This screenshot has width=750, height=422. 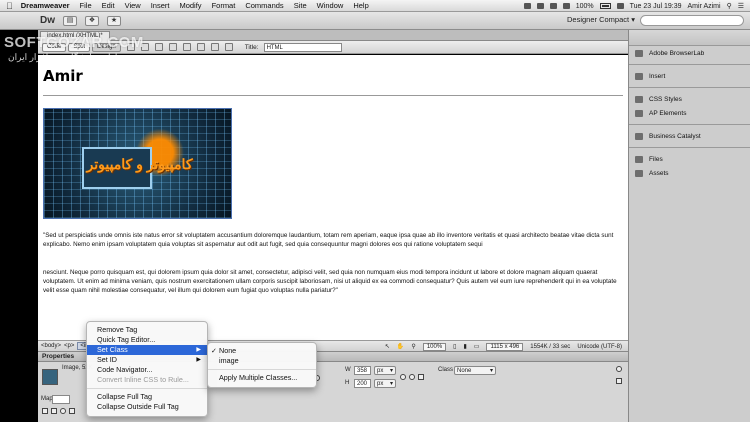 What do you see at coordinates (639, 159) in the screenshot?
I see `files-icon` at bounding box center [639, 159].